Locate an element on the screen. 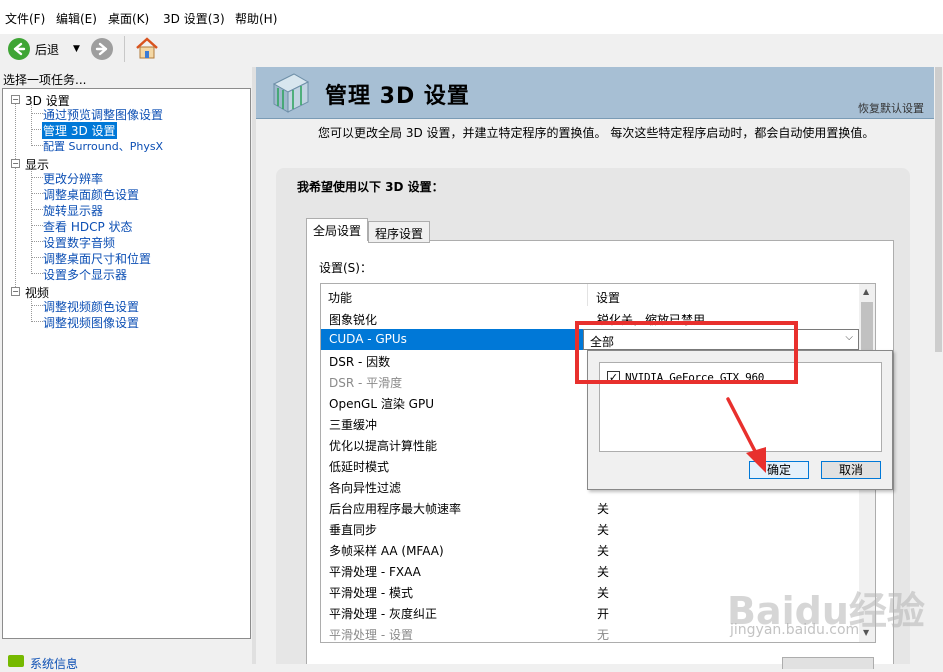 This screenshot has width=943, height=672. row-feature: 后台应用程序最大帧速率 is located at coordinates (395, 509).